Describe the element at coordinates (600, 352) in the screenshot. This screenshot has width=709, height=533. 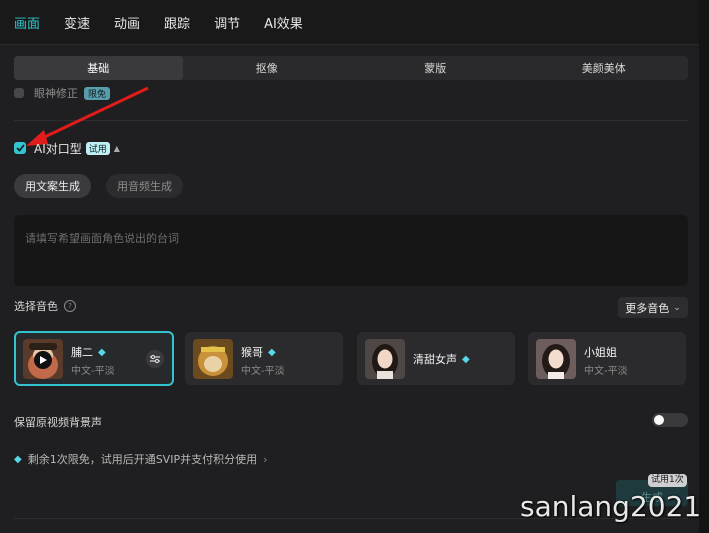
I see `voice-name: 小姐姐` at that location.